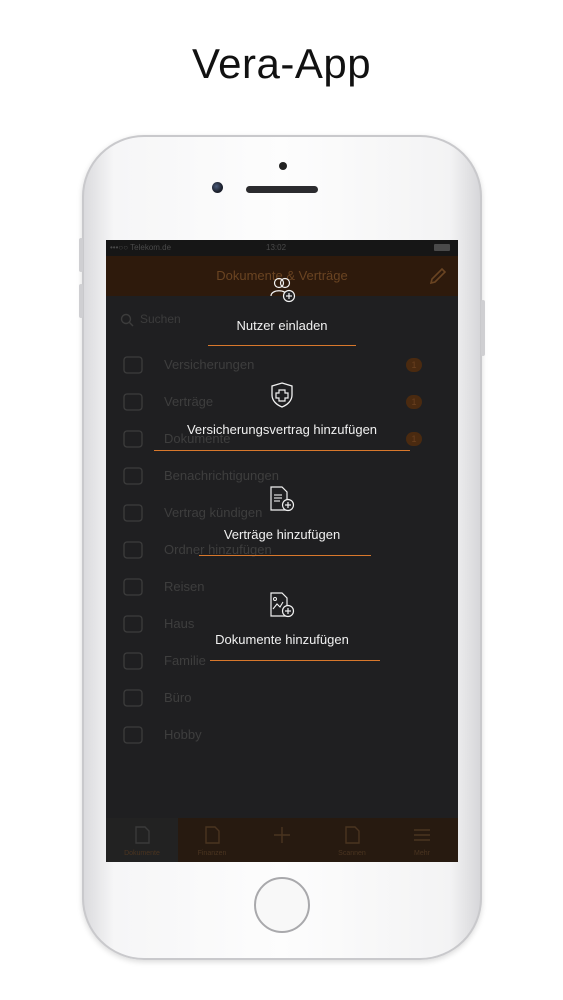 The image size is (563, 1000). What do you see at coordinates (282, 605) in the screenshot?
I see `document-plus-icon` at bounding box center [282, 605].